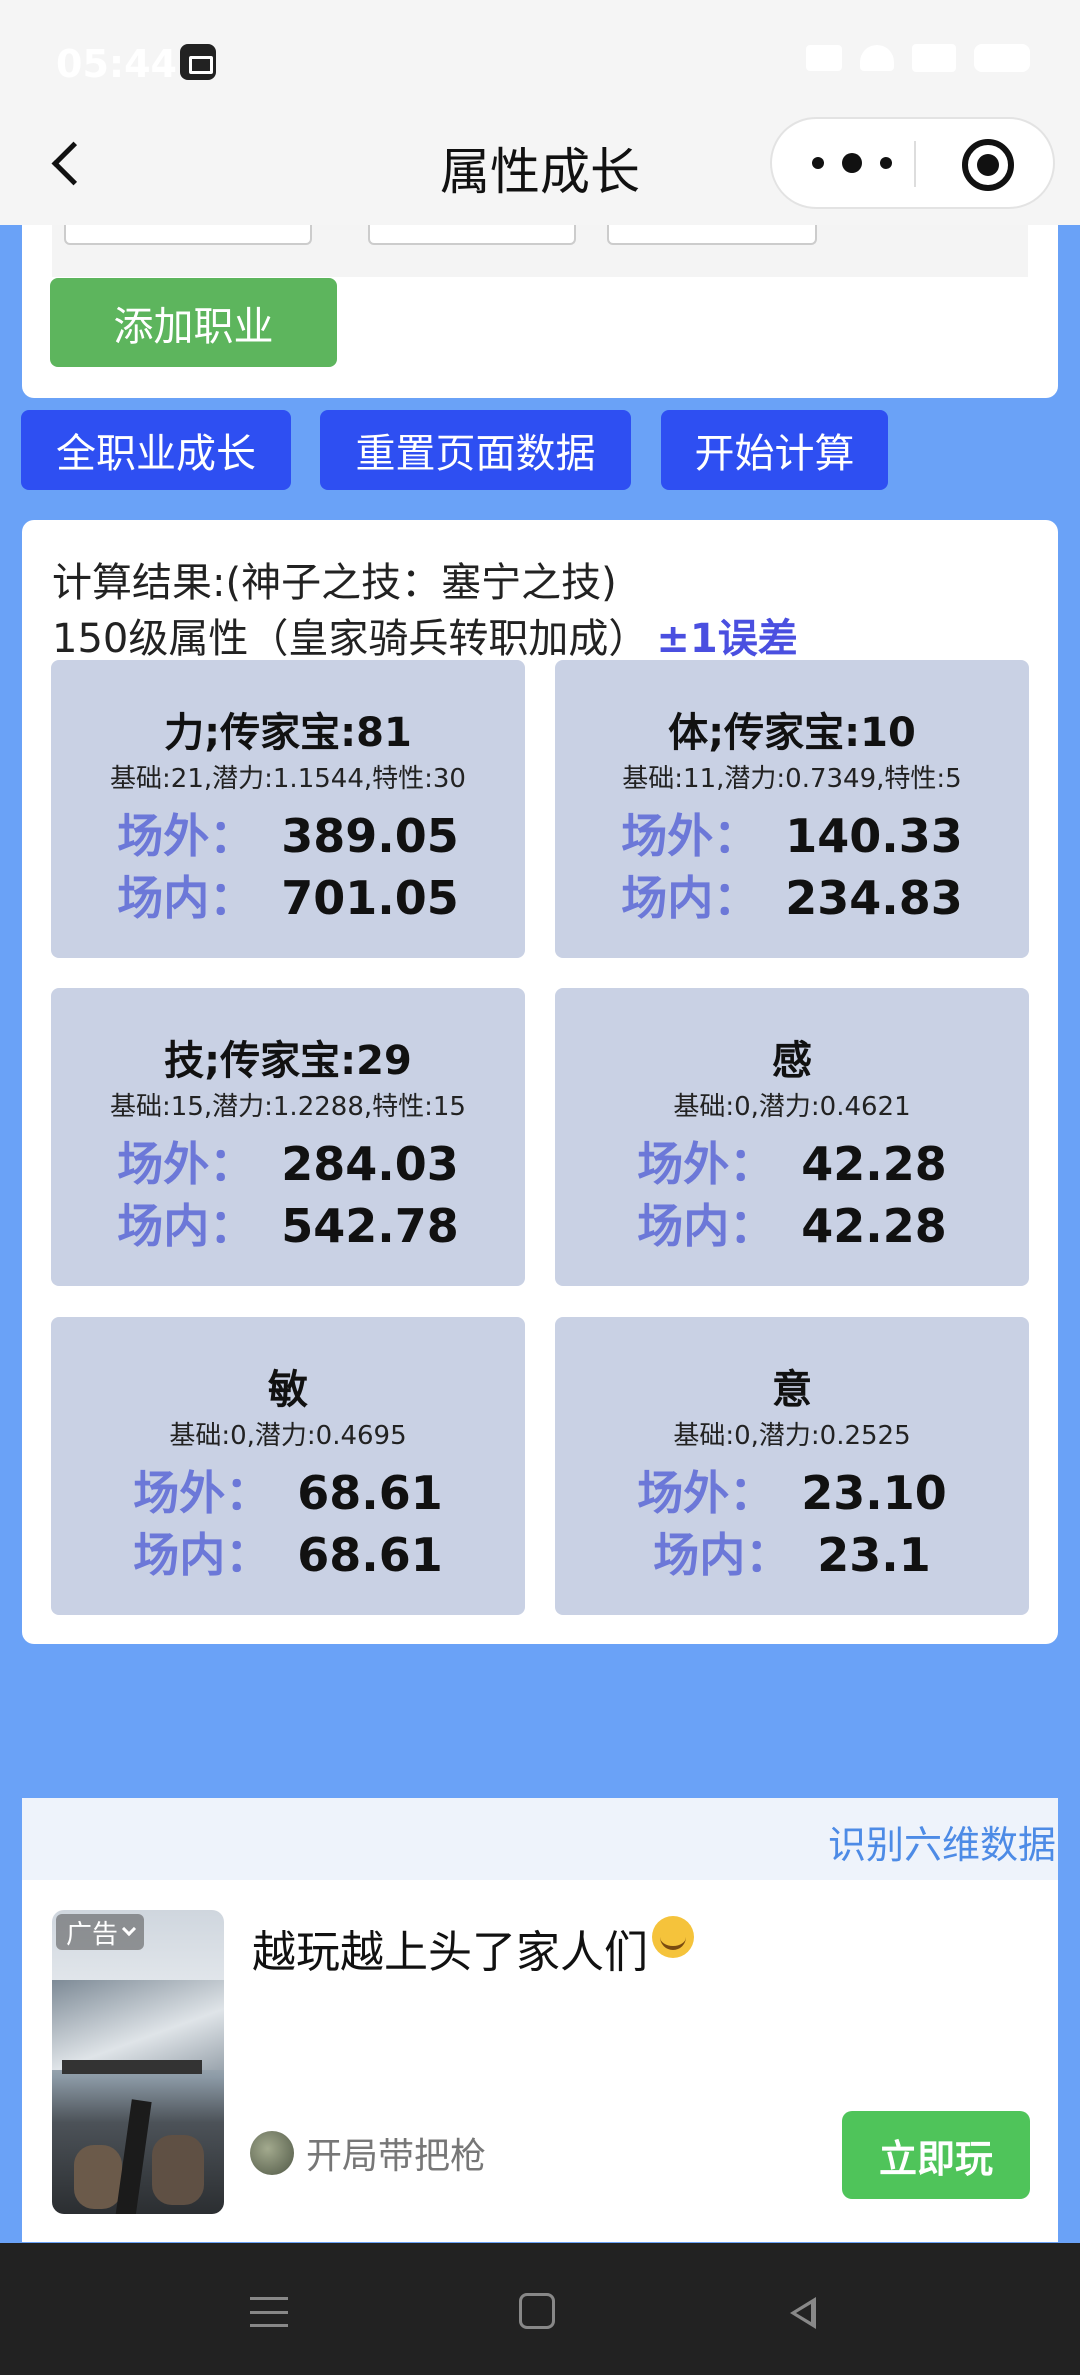 The width and height of the screenshot is (1080, 2375). I want to click on start-calculation-button: 开始计算, so click(774, 450).